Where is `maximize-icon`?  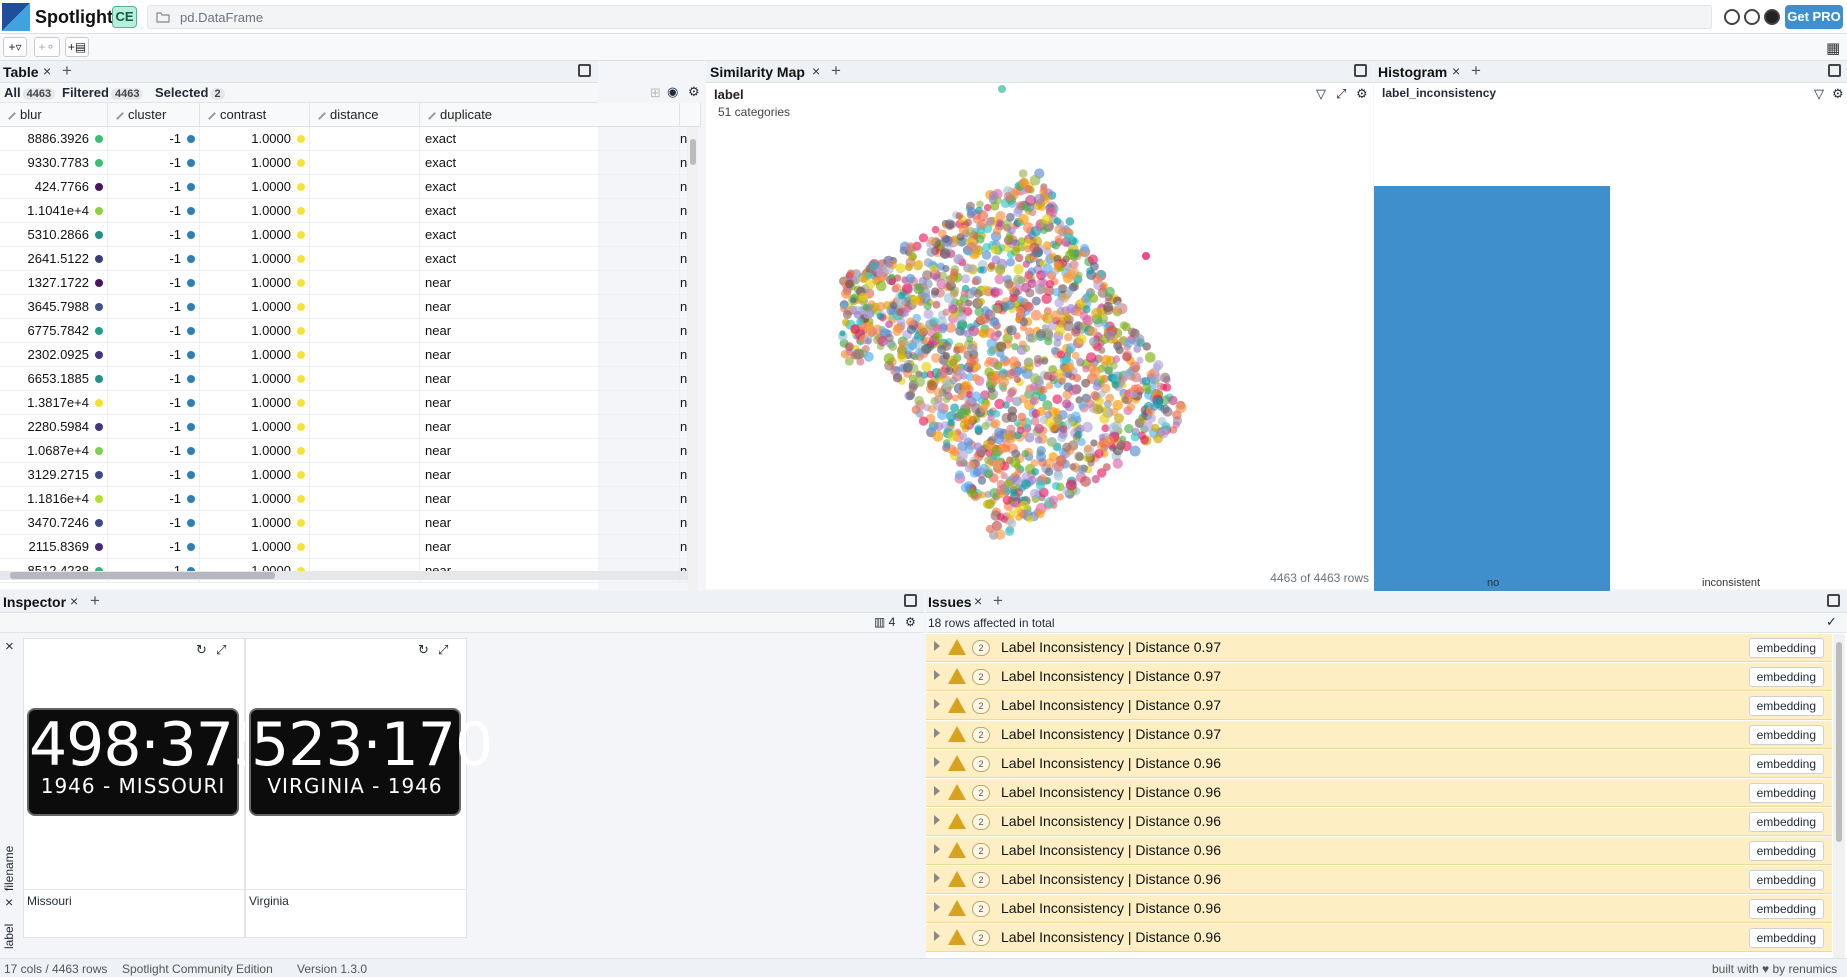 maximize-icon is located at coordinates (1834, 70).